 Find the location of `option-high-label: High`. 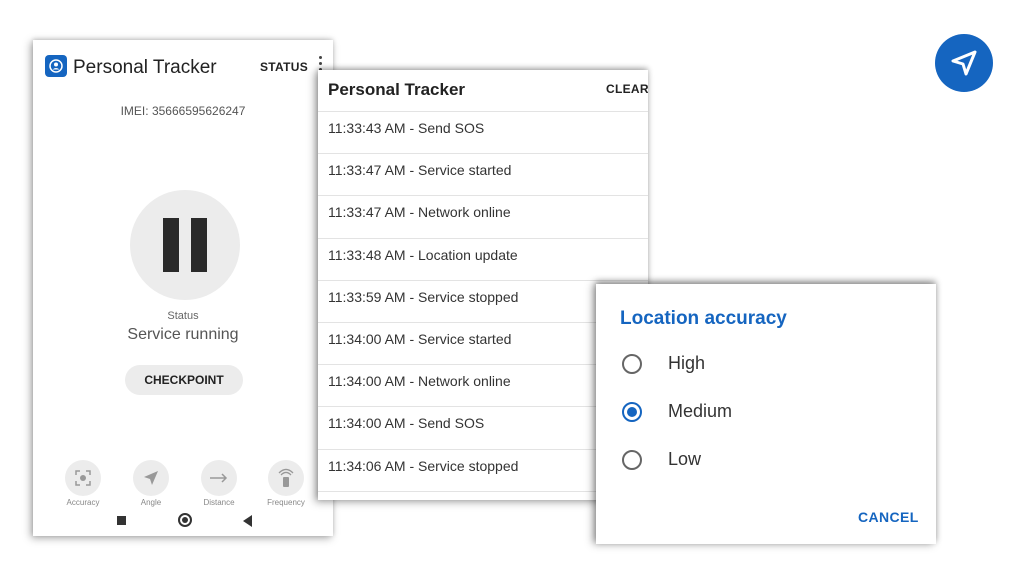

option-high-label: High is located at coordinates (687, 363).